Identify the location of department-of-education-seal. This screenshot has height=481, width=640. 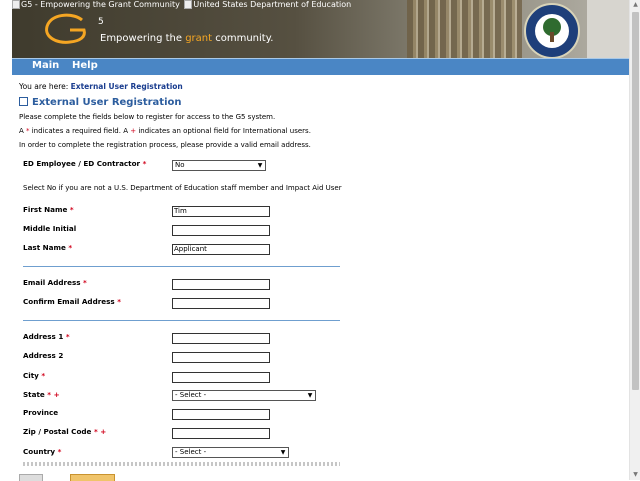
(552, 30).